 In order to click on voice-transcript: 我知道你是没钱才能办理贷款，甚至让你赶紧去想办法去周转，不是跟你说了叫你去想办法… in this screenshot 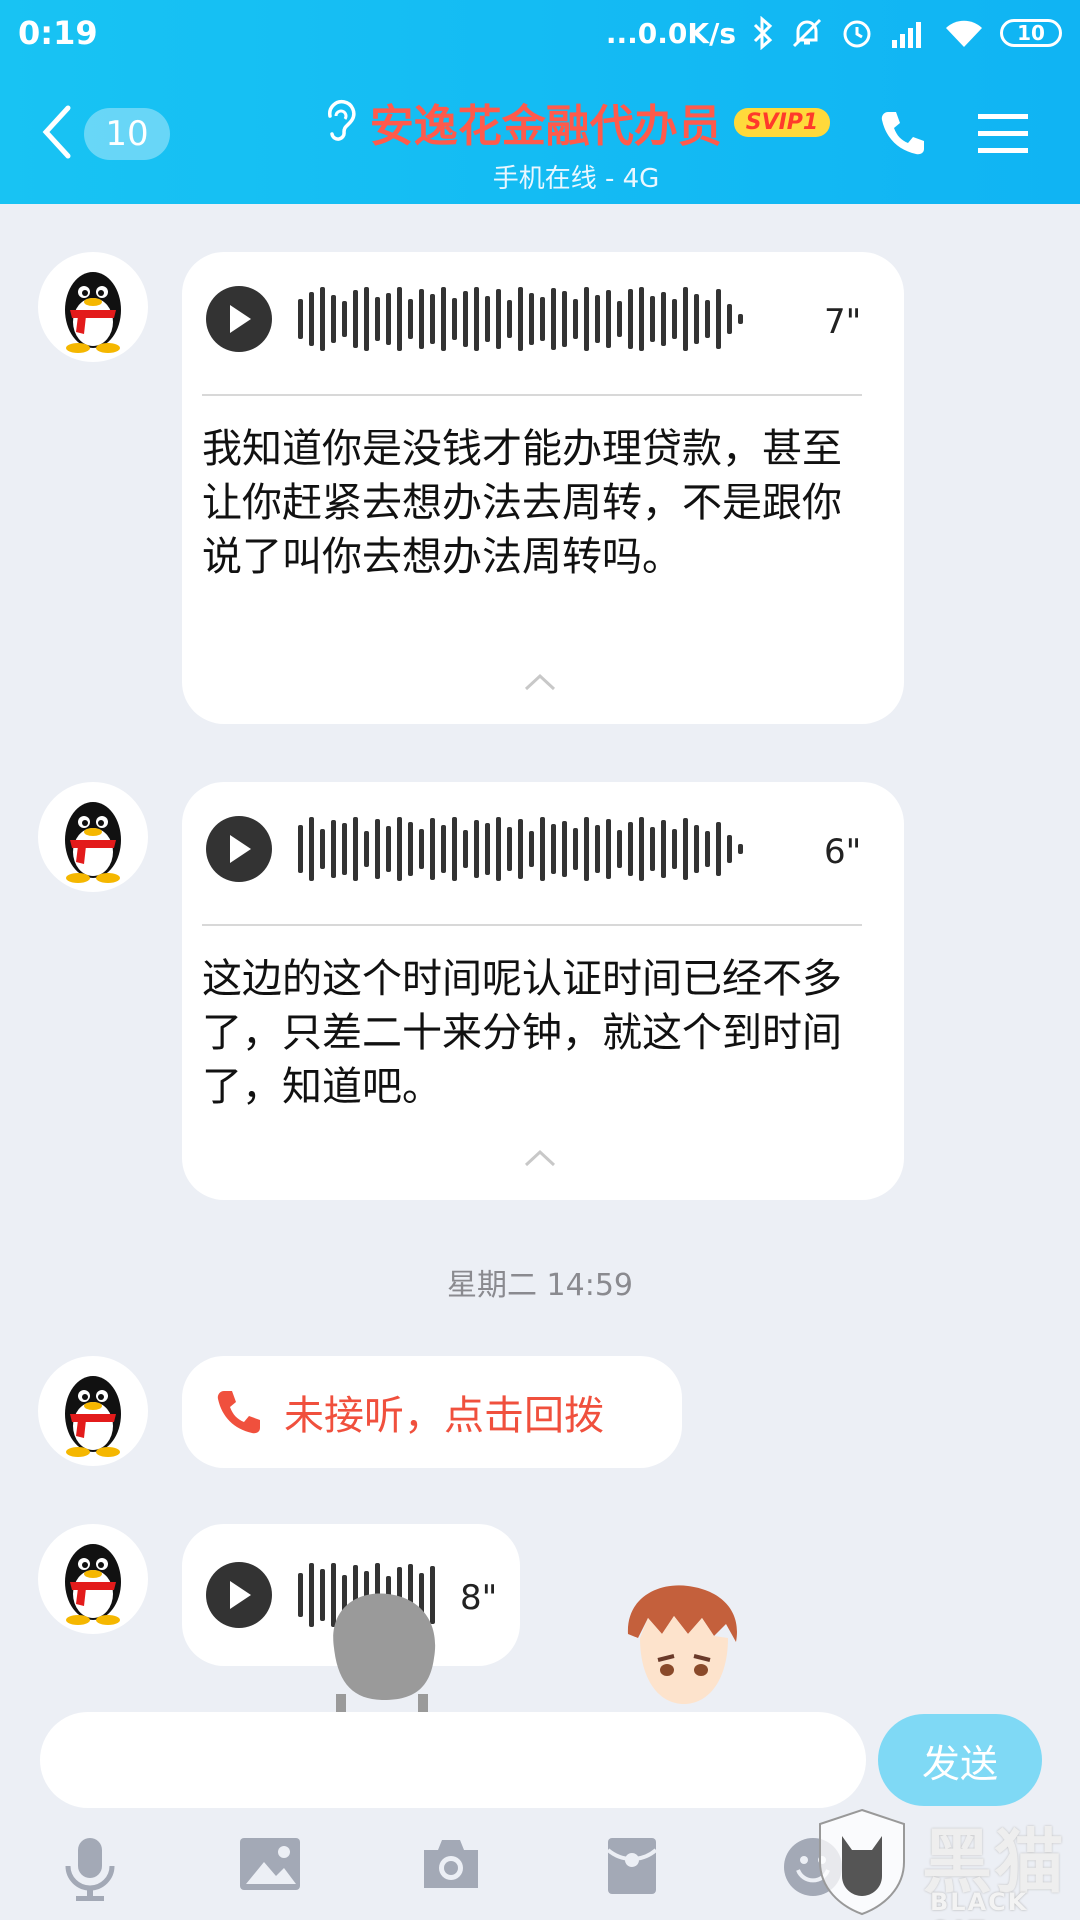, I will do `click(522, 503)`.